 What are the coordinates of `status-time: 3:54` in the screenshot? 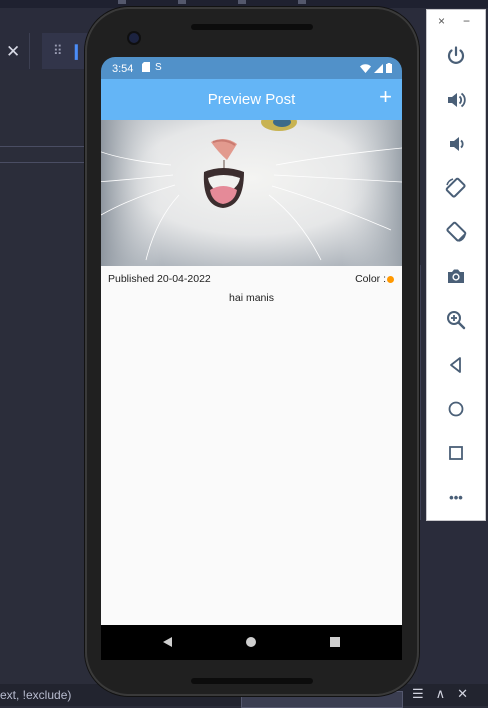 It's located at (123, 69).